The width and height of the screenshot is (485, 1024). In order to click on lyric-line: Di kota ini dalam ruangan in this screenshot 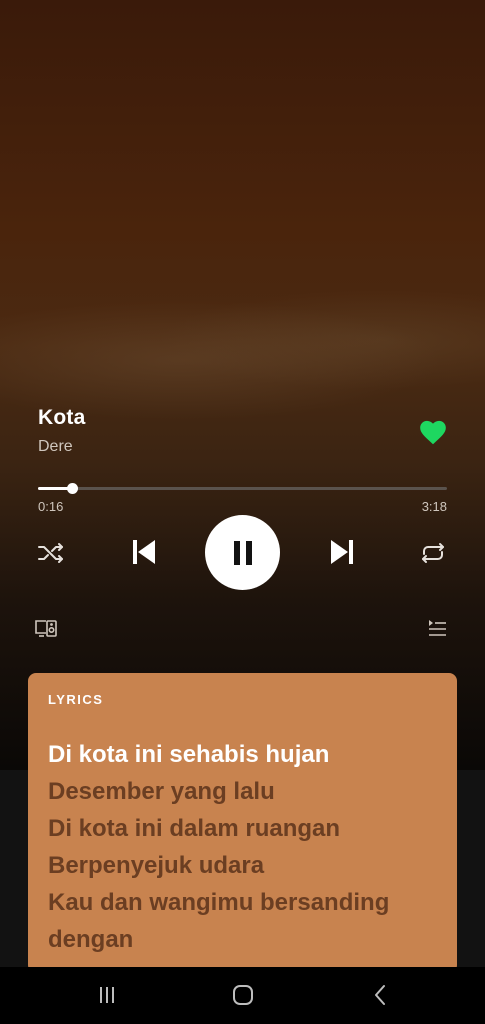, I will do `click(194, 828)`.